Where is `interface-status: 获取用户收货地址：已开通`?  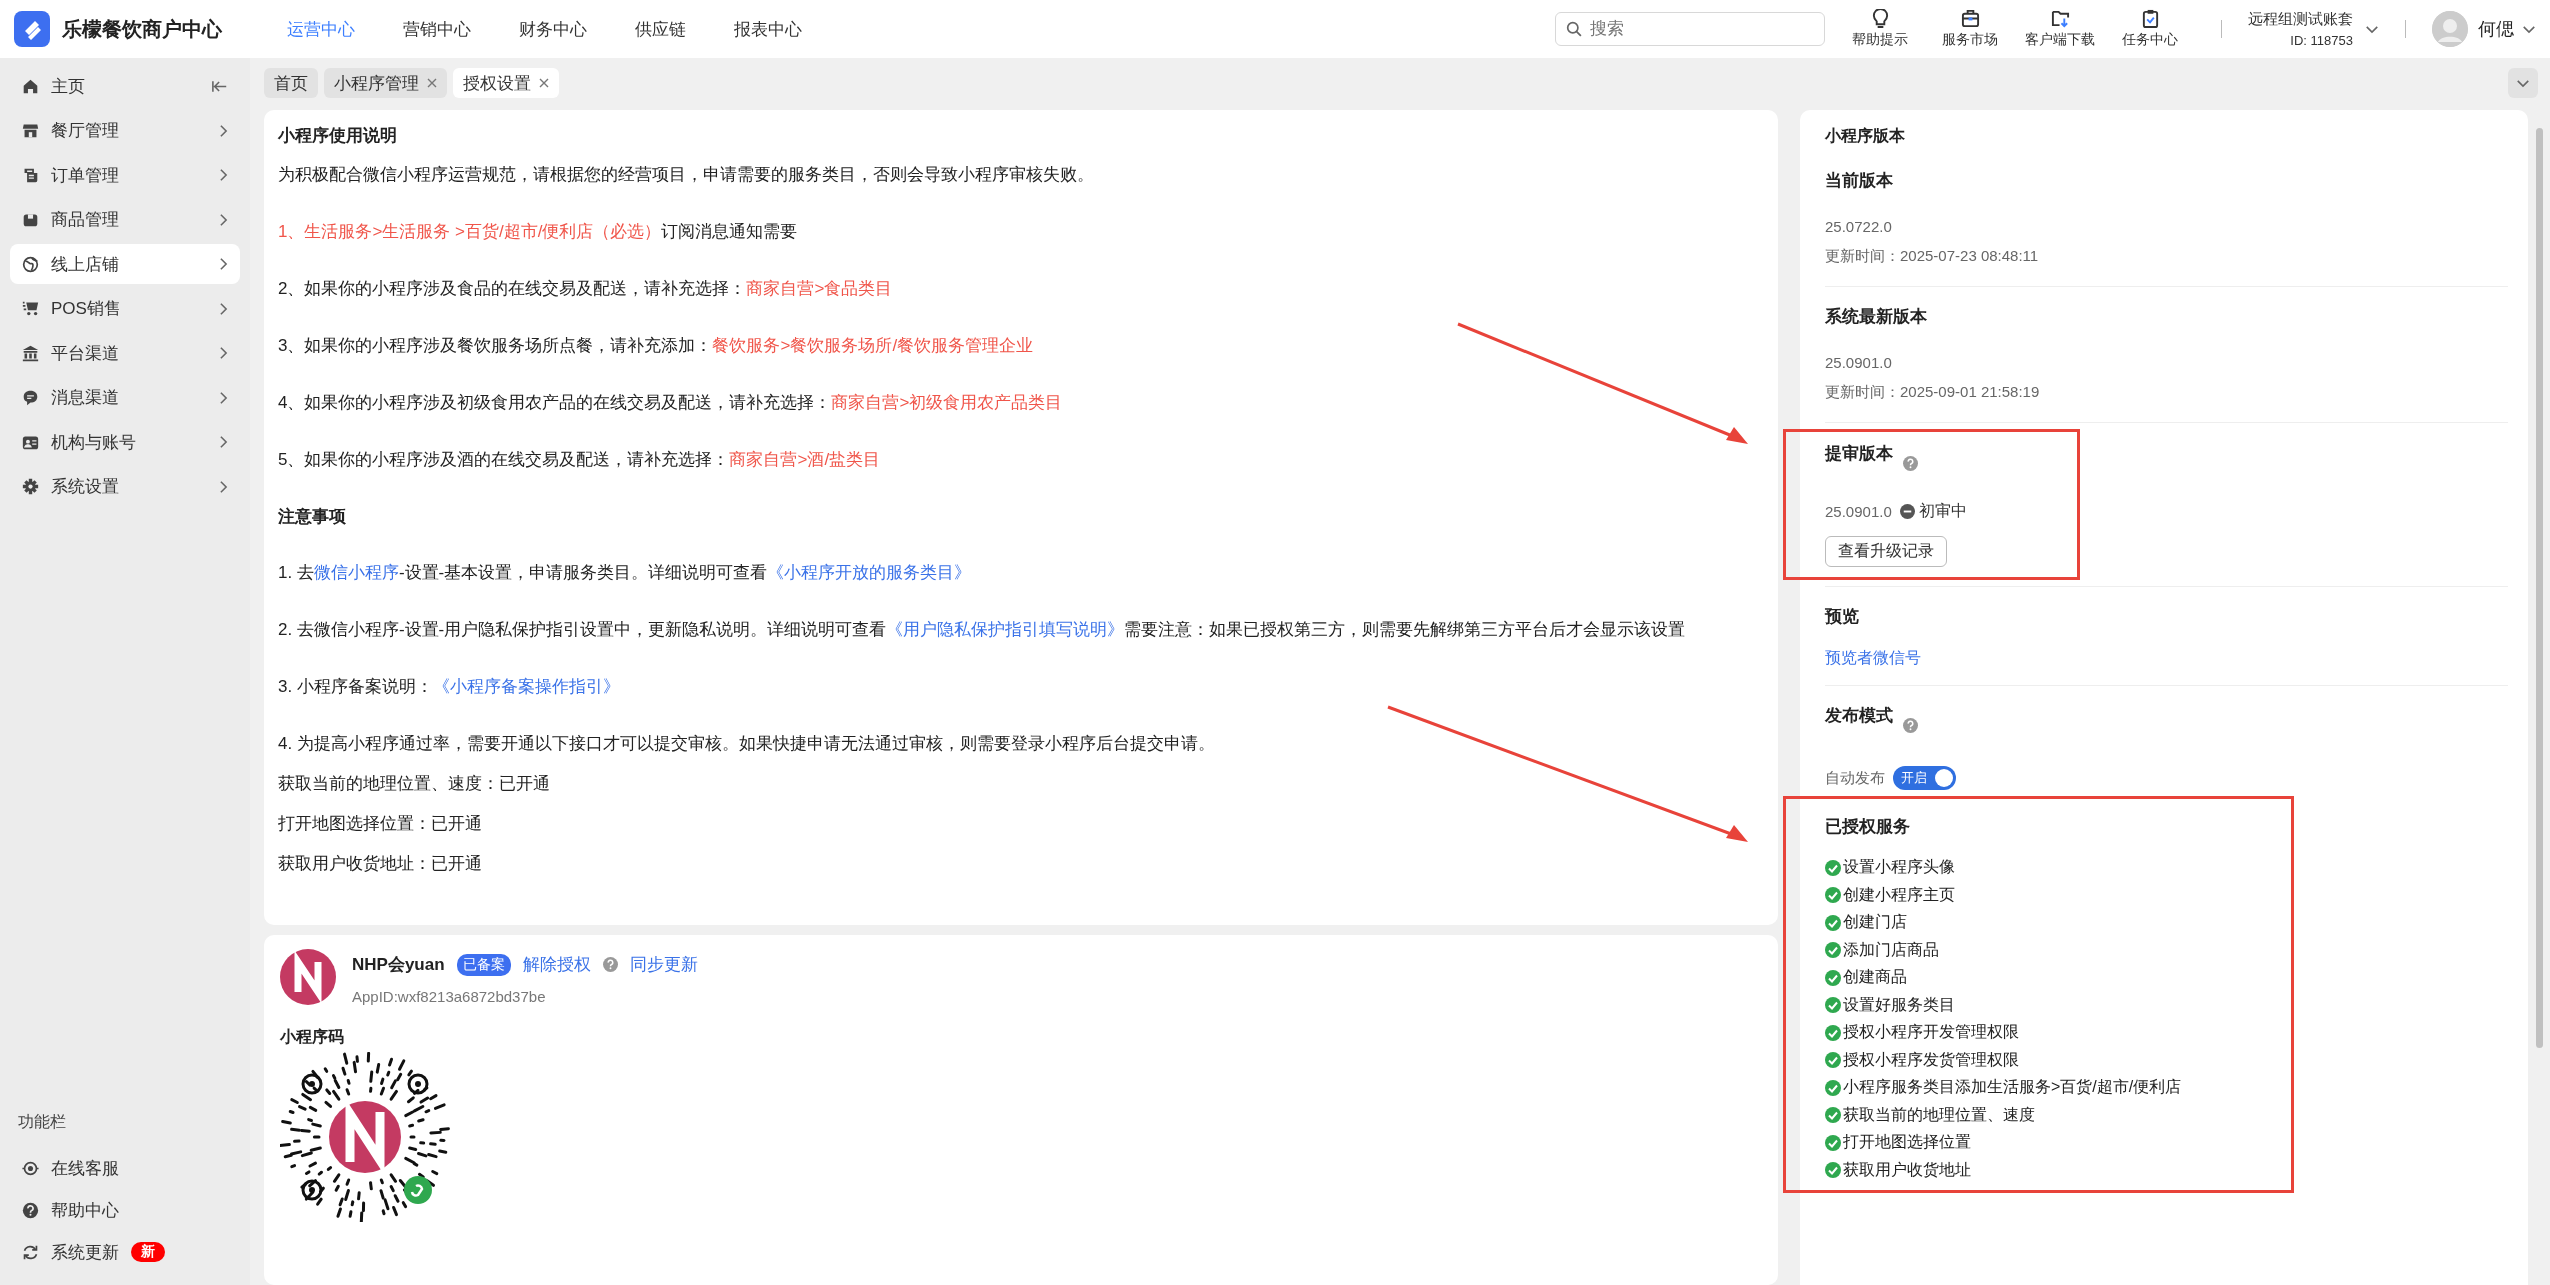 interface-status: 获取用户收货地址：已开通 is located at coordinates (380, 864).